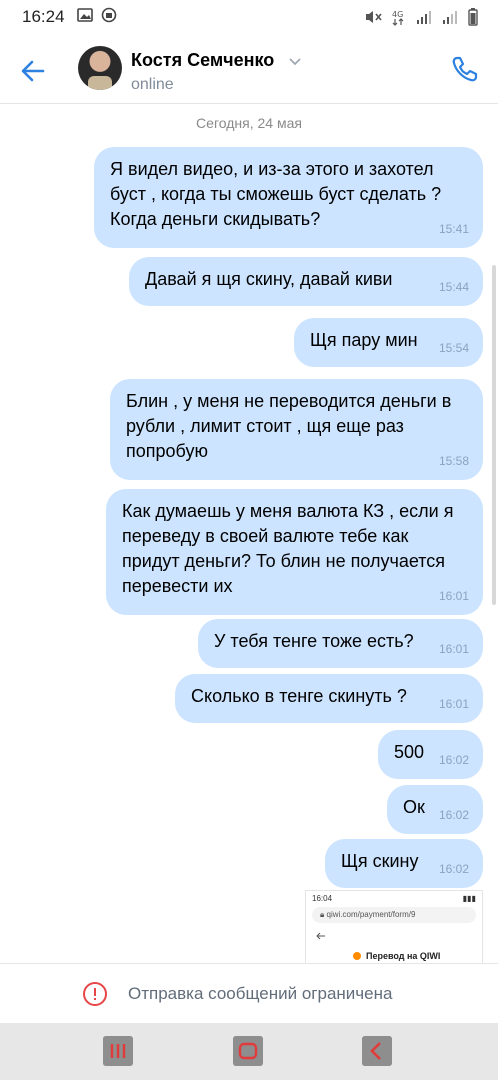  What do you see at coordinates (314, 641) in the screenshot?
I see `message-text: У тебя тенге тоже есть?` at bounding box center [314, 641].